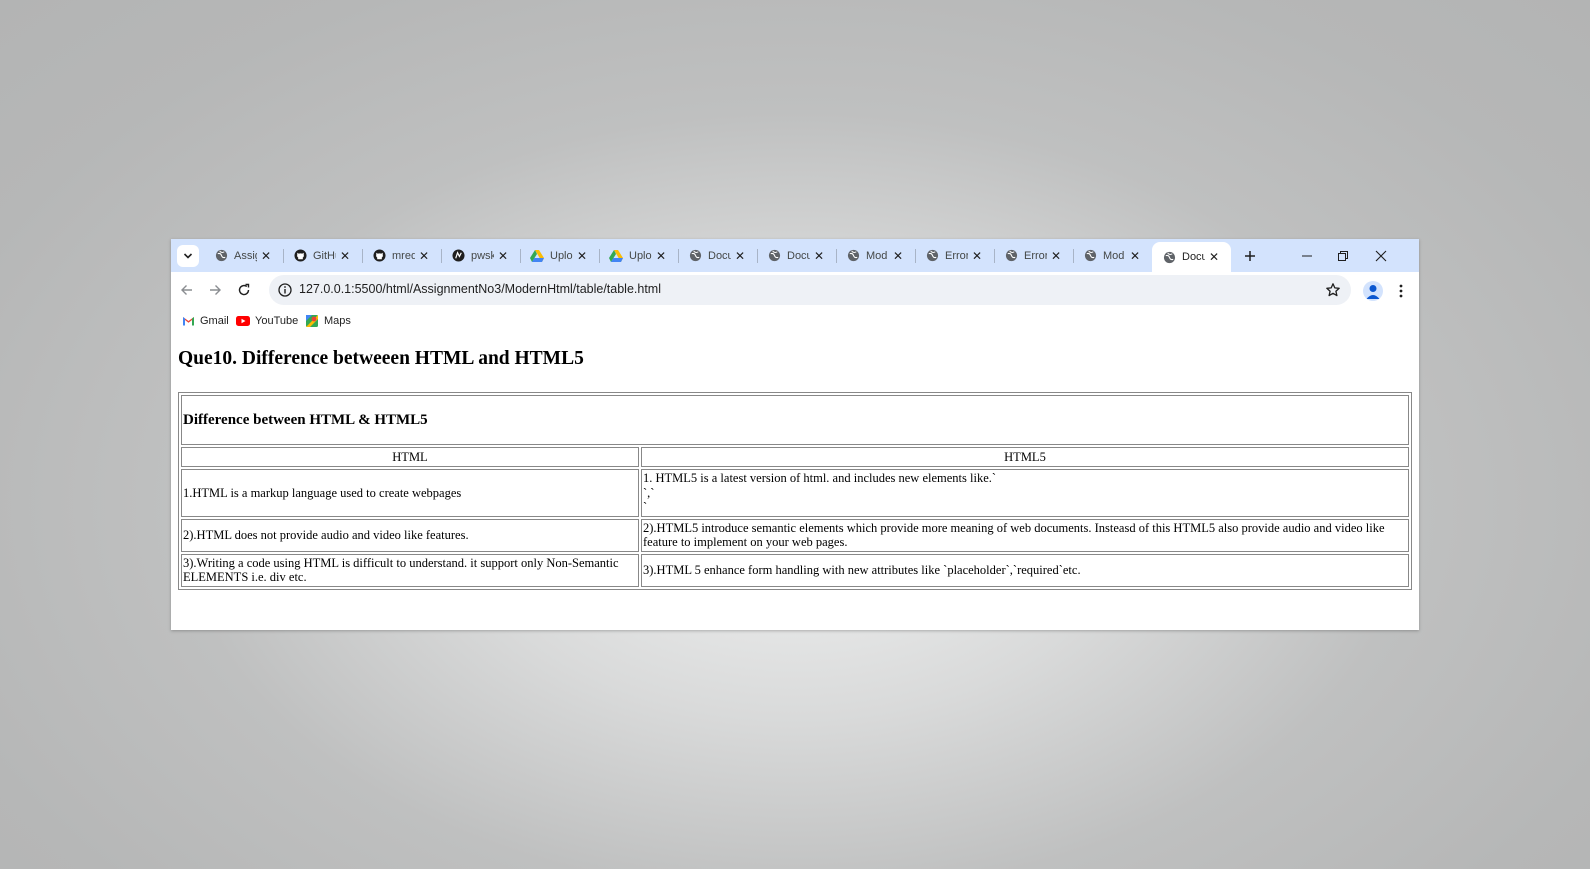  I want to click on bookmark-maps: Maps, so click(328, 321).